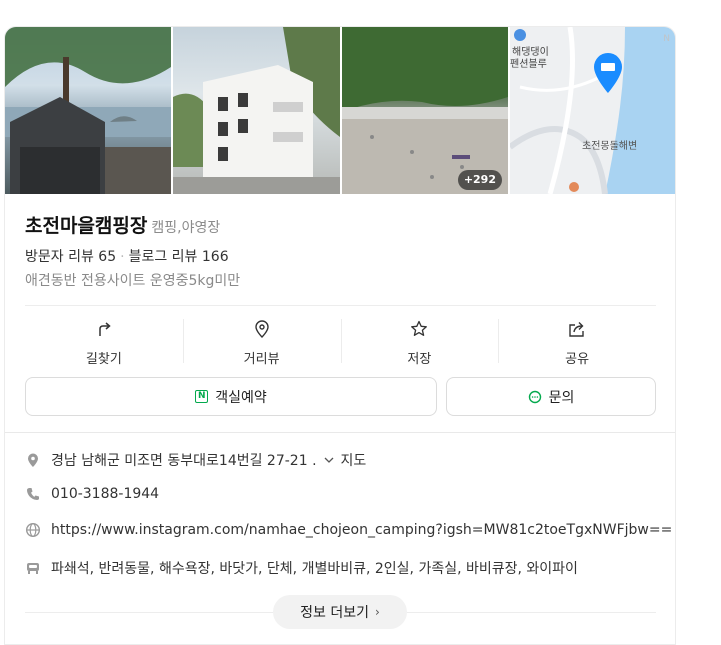 This screenshot has height=645, width=721. I want to click on place-category: 캠핑,야영장, so click(186, 228).